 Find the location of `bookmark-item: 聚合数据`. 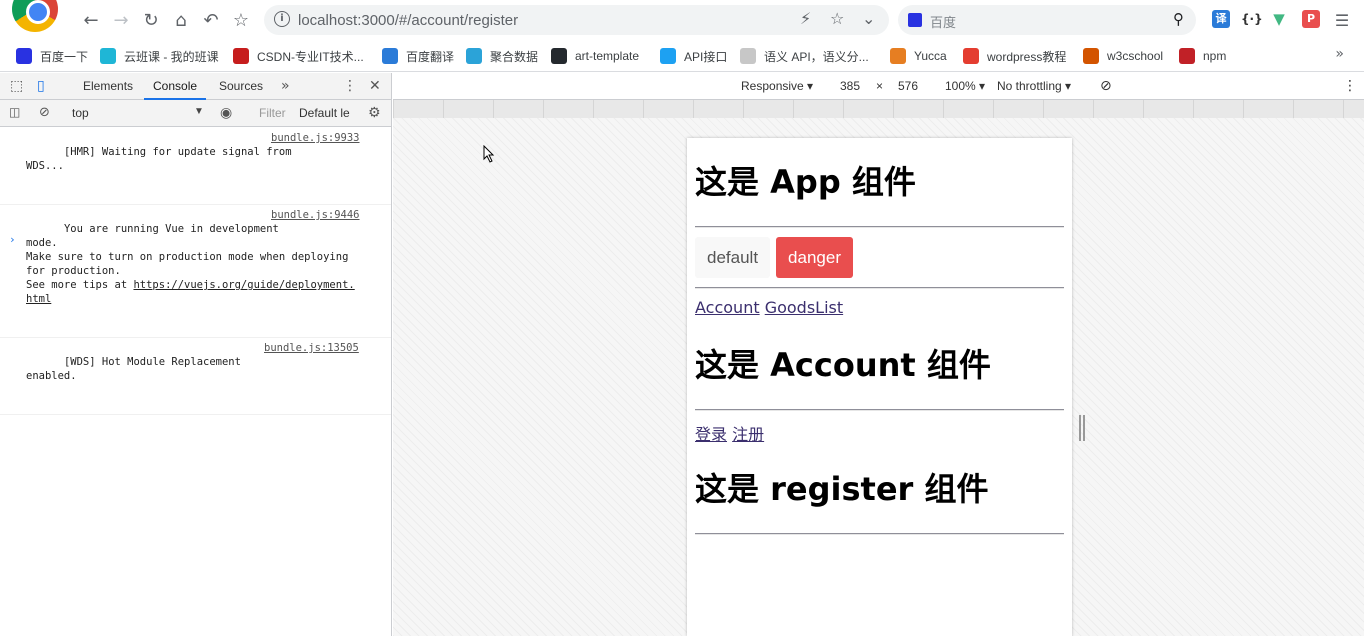

bookmark-item: 聚合数据 is located at coordinates (502, 56).